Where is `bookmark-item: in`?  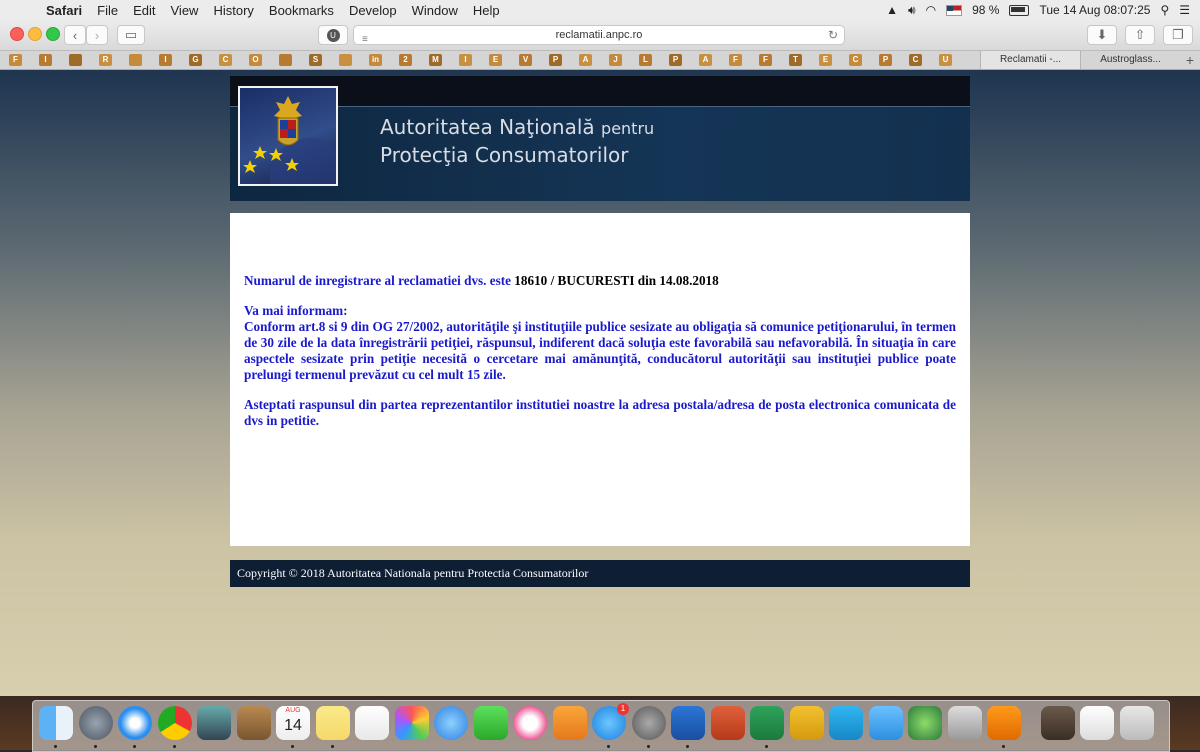 bookmark-item: in is located at coordinates (375, 60).